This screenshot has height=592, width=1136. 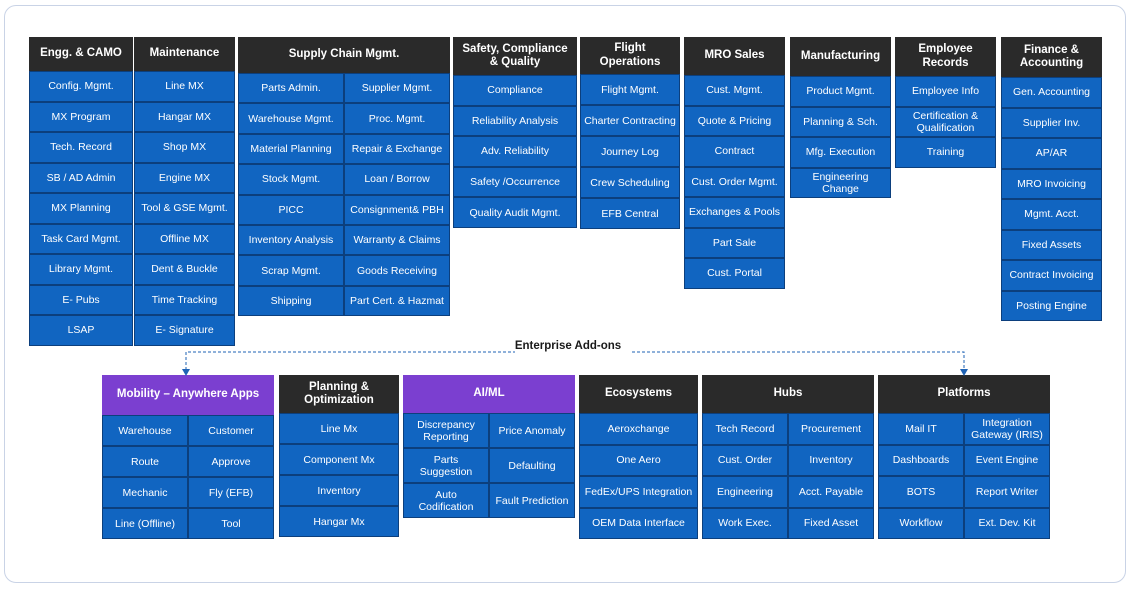 I want to click on connector-right-arrow-icon, so click(x=964, y=372).